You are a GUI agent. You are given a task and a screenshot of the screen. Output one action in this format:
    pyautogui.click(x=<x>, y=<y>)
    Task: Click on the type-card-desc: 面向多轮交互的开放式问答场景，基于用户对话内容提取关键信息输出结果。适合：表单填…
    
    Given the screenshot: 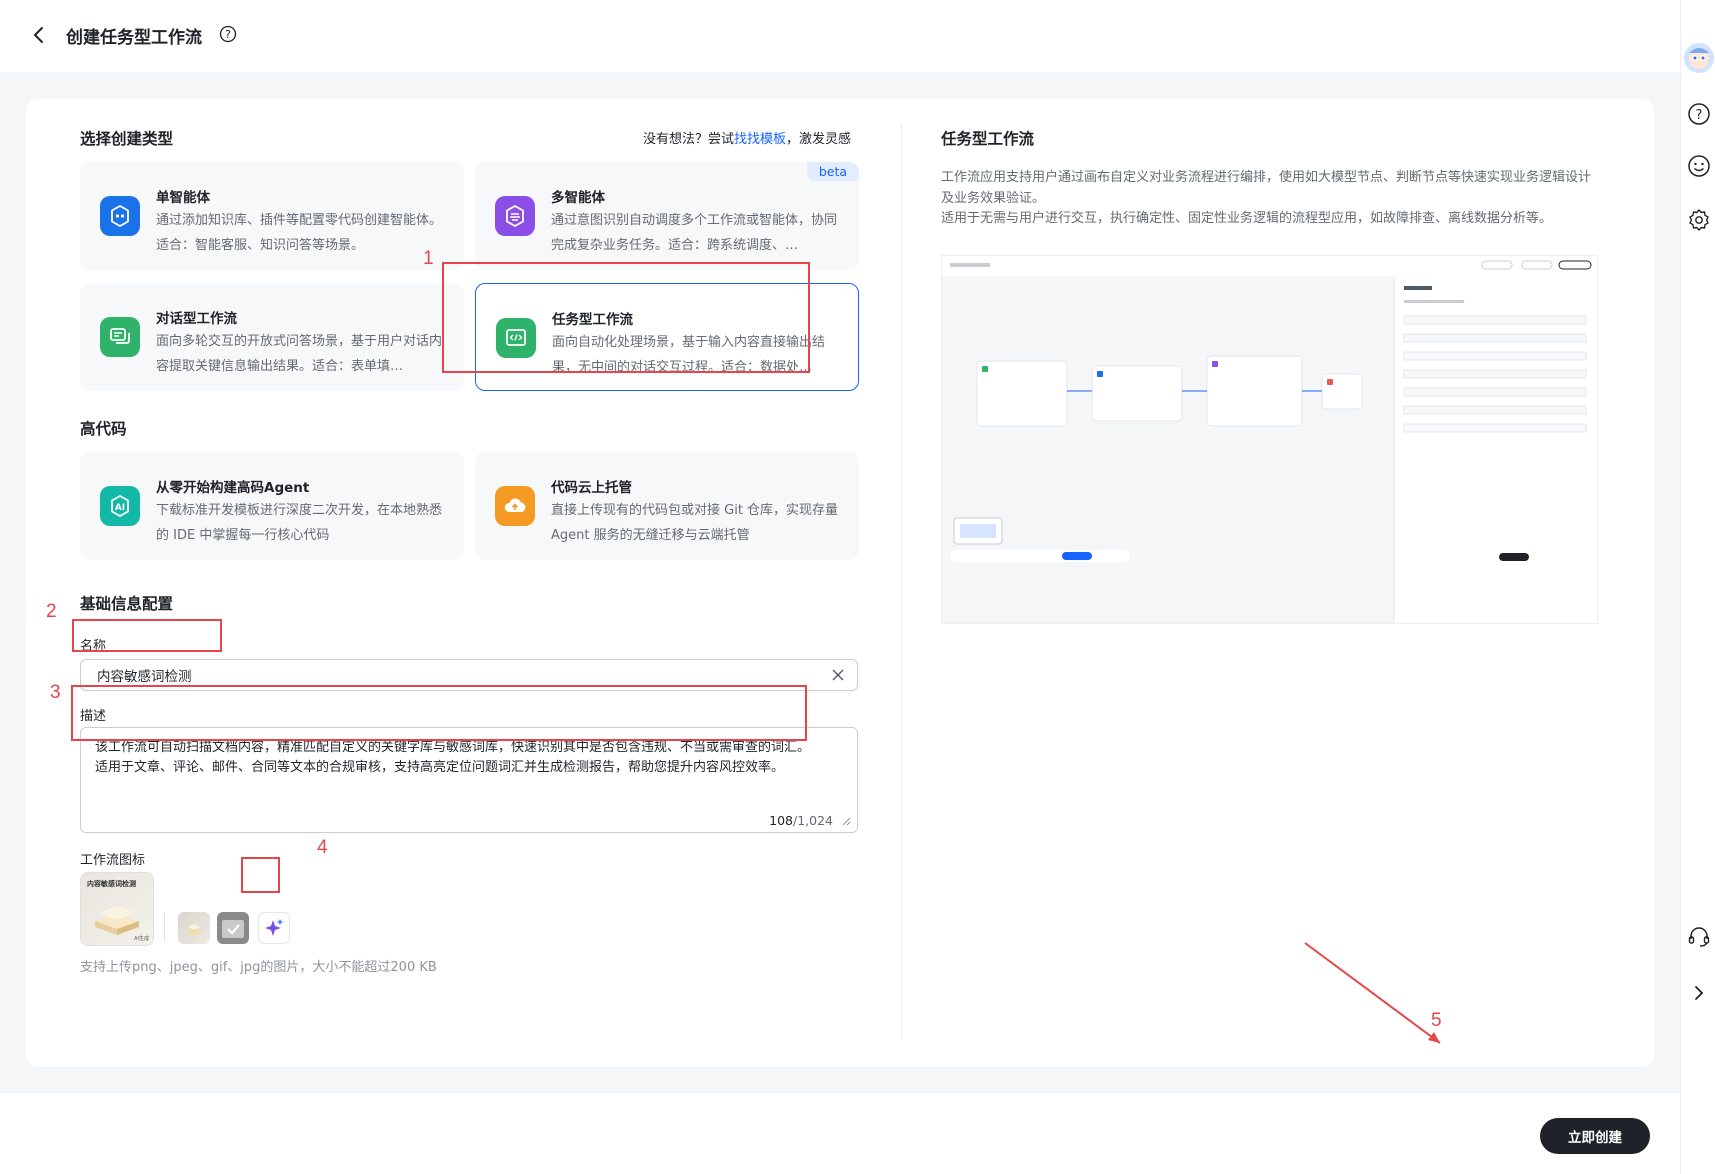 What is the action you would take?
    pyautogui.click(x=299, y=354)
    